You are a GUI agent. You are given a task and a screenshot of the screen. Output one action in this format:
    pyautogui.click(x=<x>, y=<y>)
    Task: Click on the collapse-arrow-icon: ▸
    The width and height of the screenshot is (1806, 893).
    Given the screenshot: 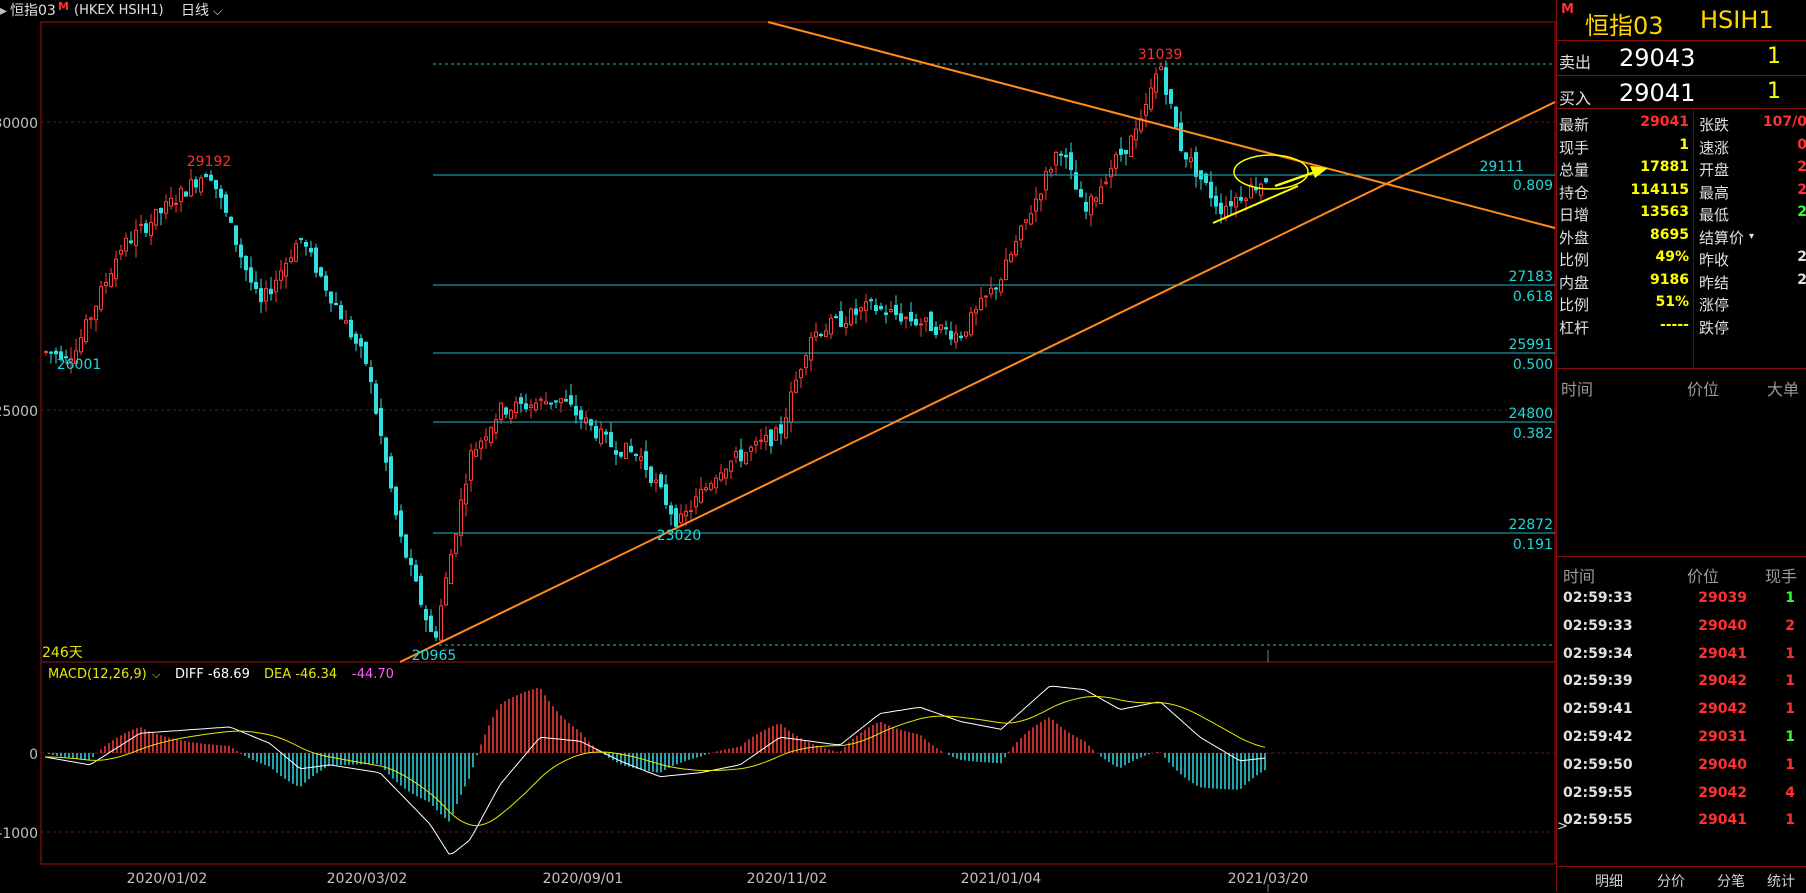 What is the action you would take?
    pyautogui.click(x=3, y=11)
    